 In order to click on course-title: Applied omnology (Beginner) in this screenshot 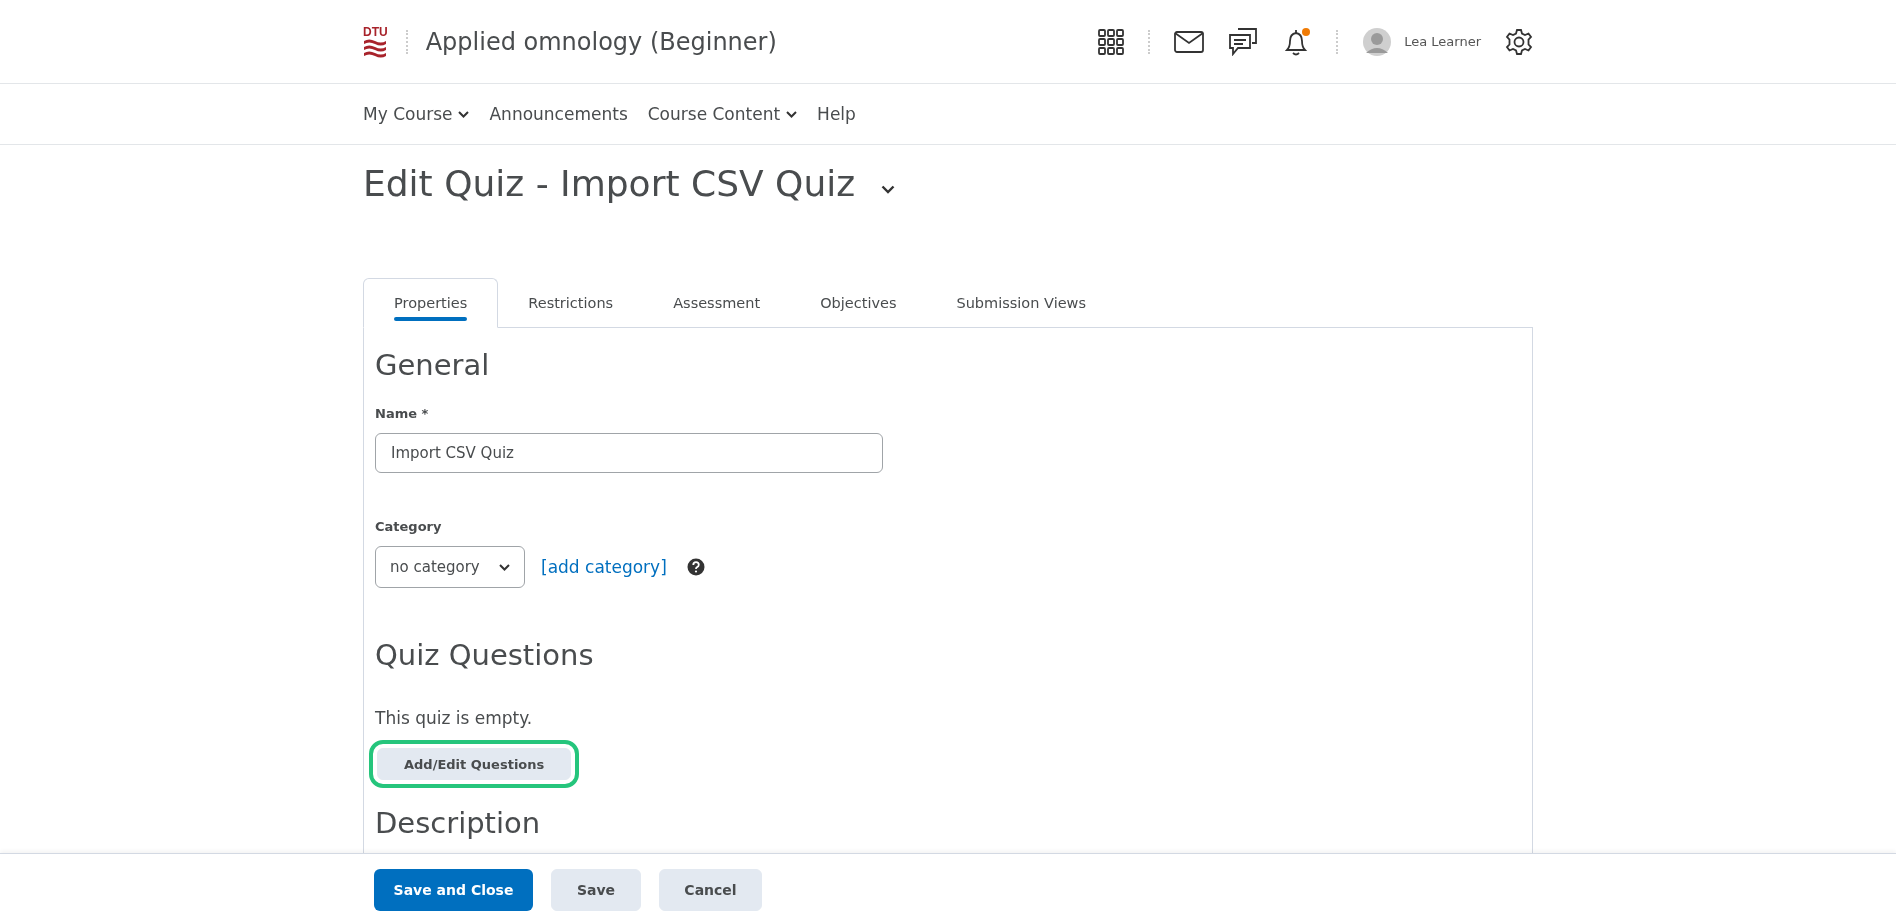, I will do `click(601, 41)`.